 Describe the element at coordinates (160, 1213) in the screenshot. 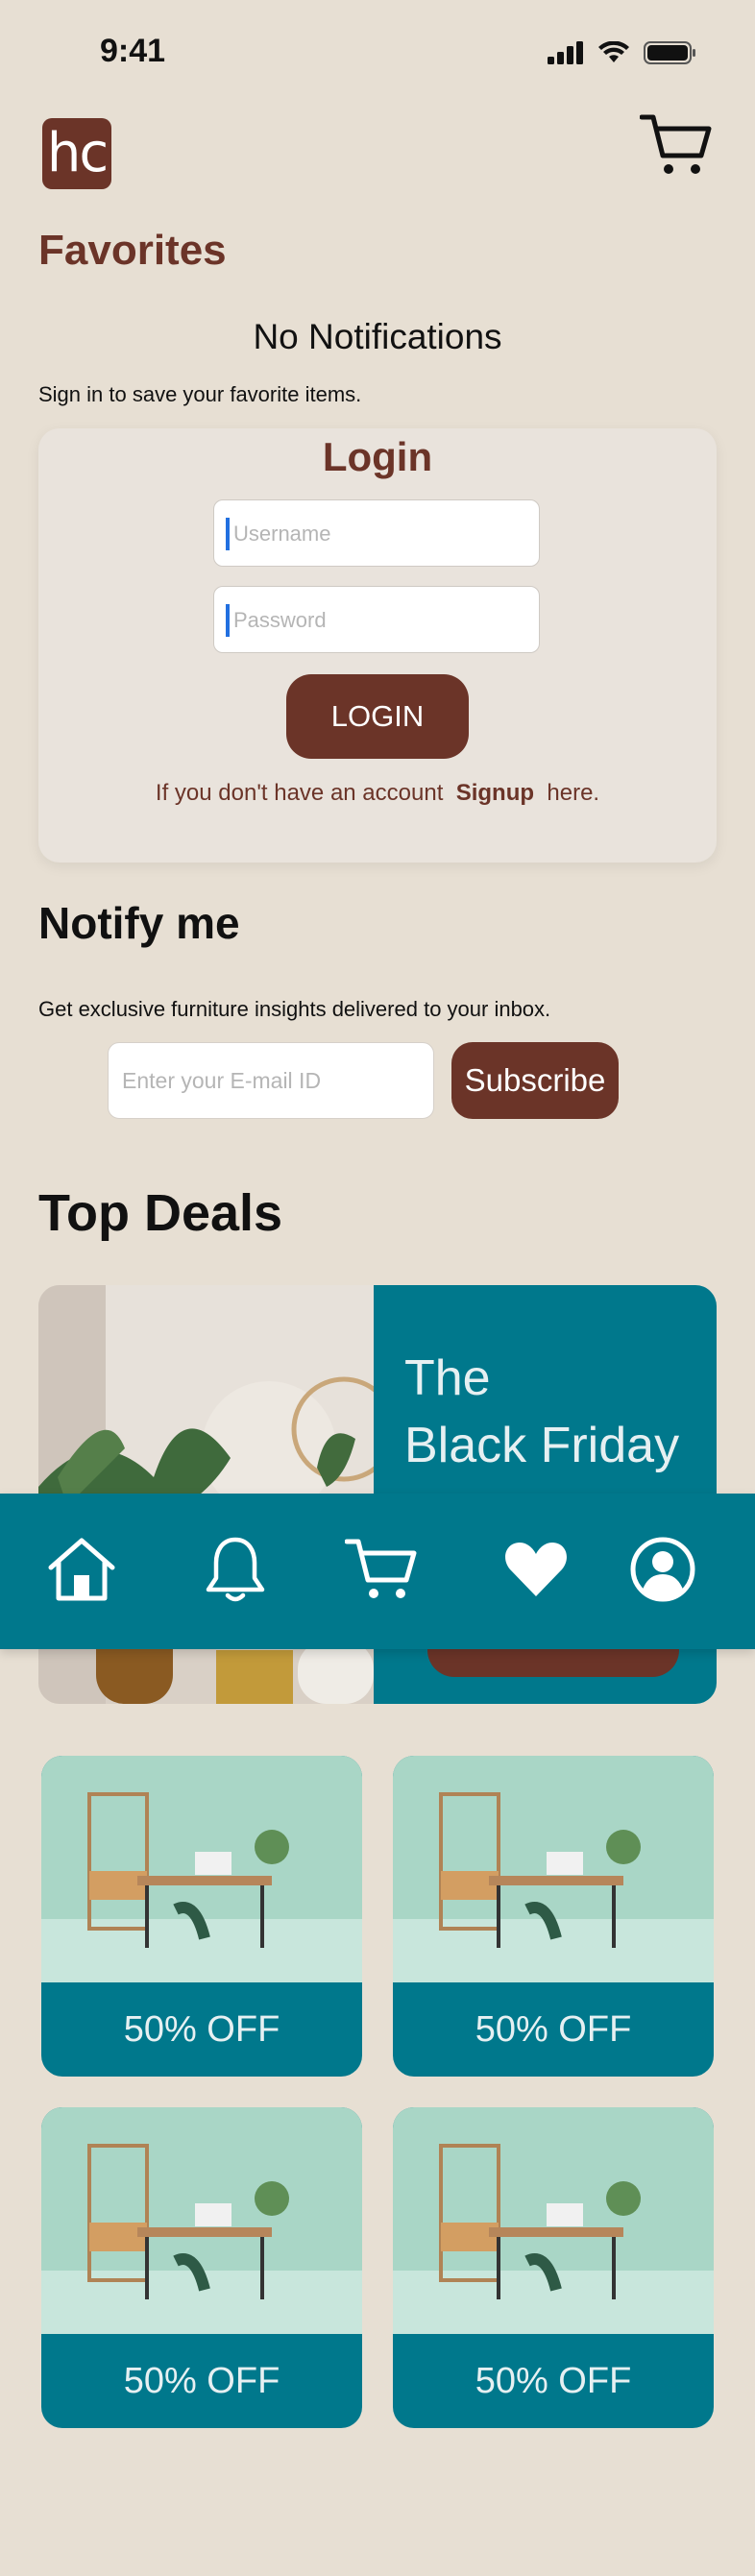

I see `deals-title: Top Deals` at that location.